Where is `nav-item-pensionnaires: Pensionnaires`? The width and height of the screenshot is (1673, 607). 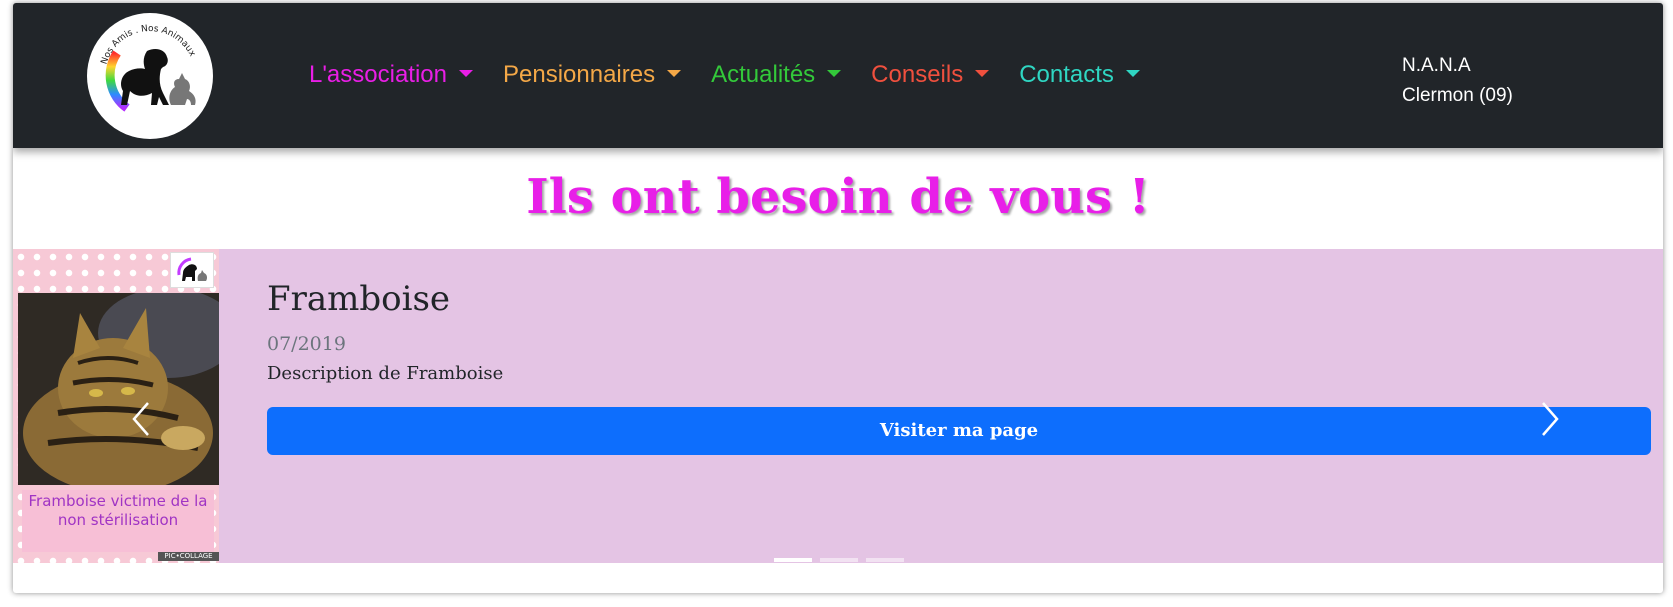
nav-item-pensionnaires: Pensionnaires is located at coordinates (592, 75).